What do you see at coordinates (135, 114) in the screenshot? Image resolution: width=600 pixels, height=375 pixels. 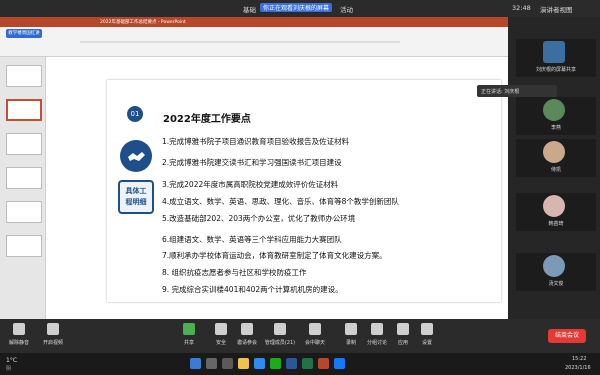 I see `section-number: 01` at bounding box center [135, 114].